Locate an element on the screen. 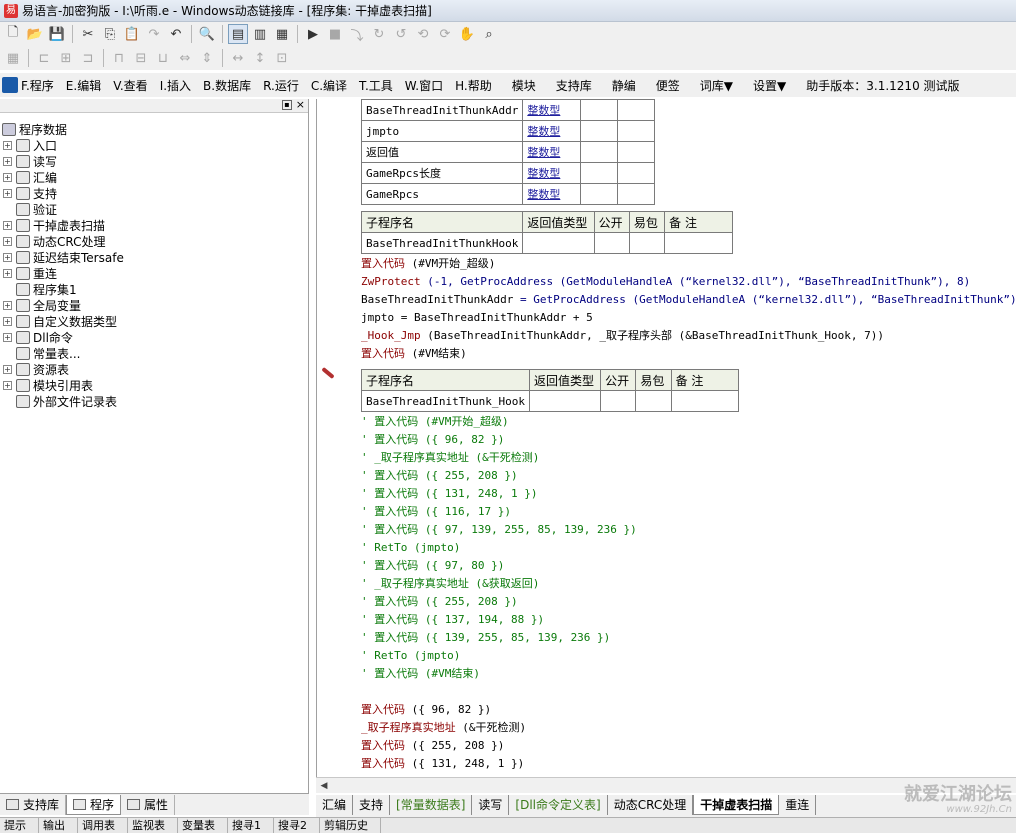 The height and width of the screenshot is (833, 1016). tab-call-stack: 调用表 is located at coordinates (103, 825).